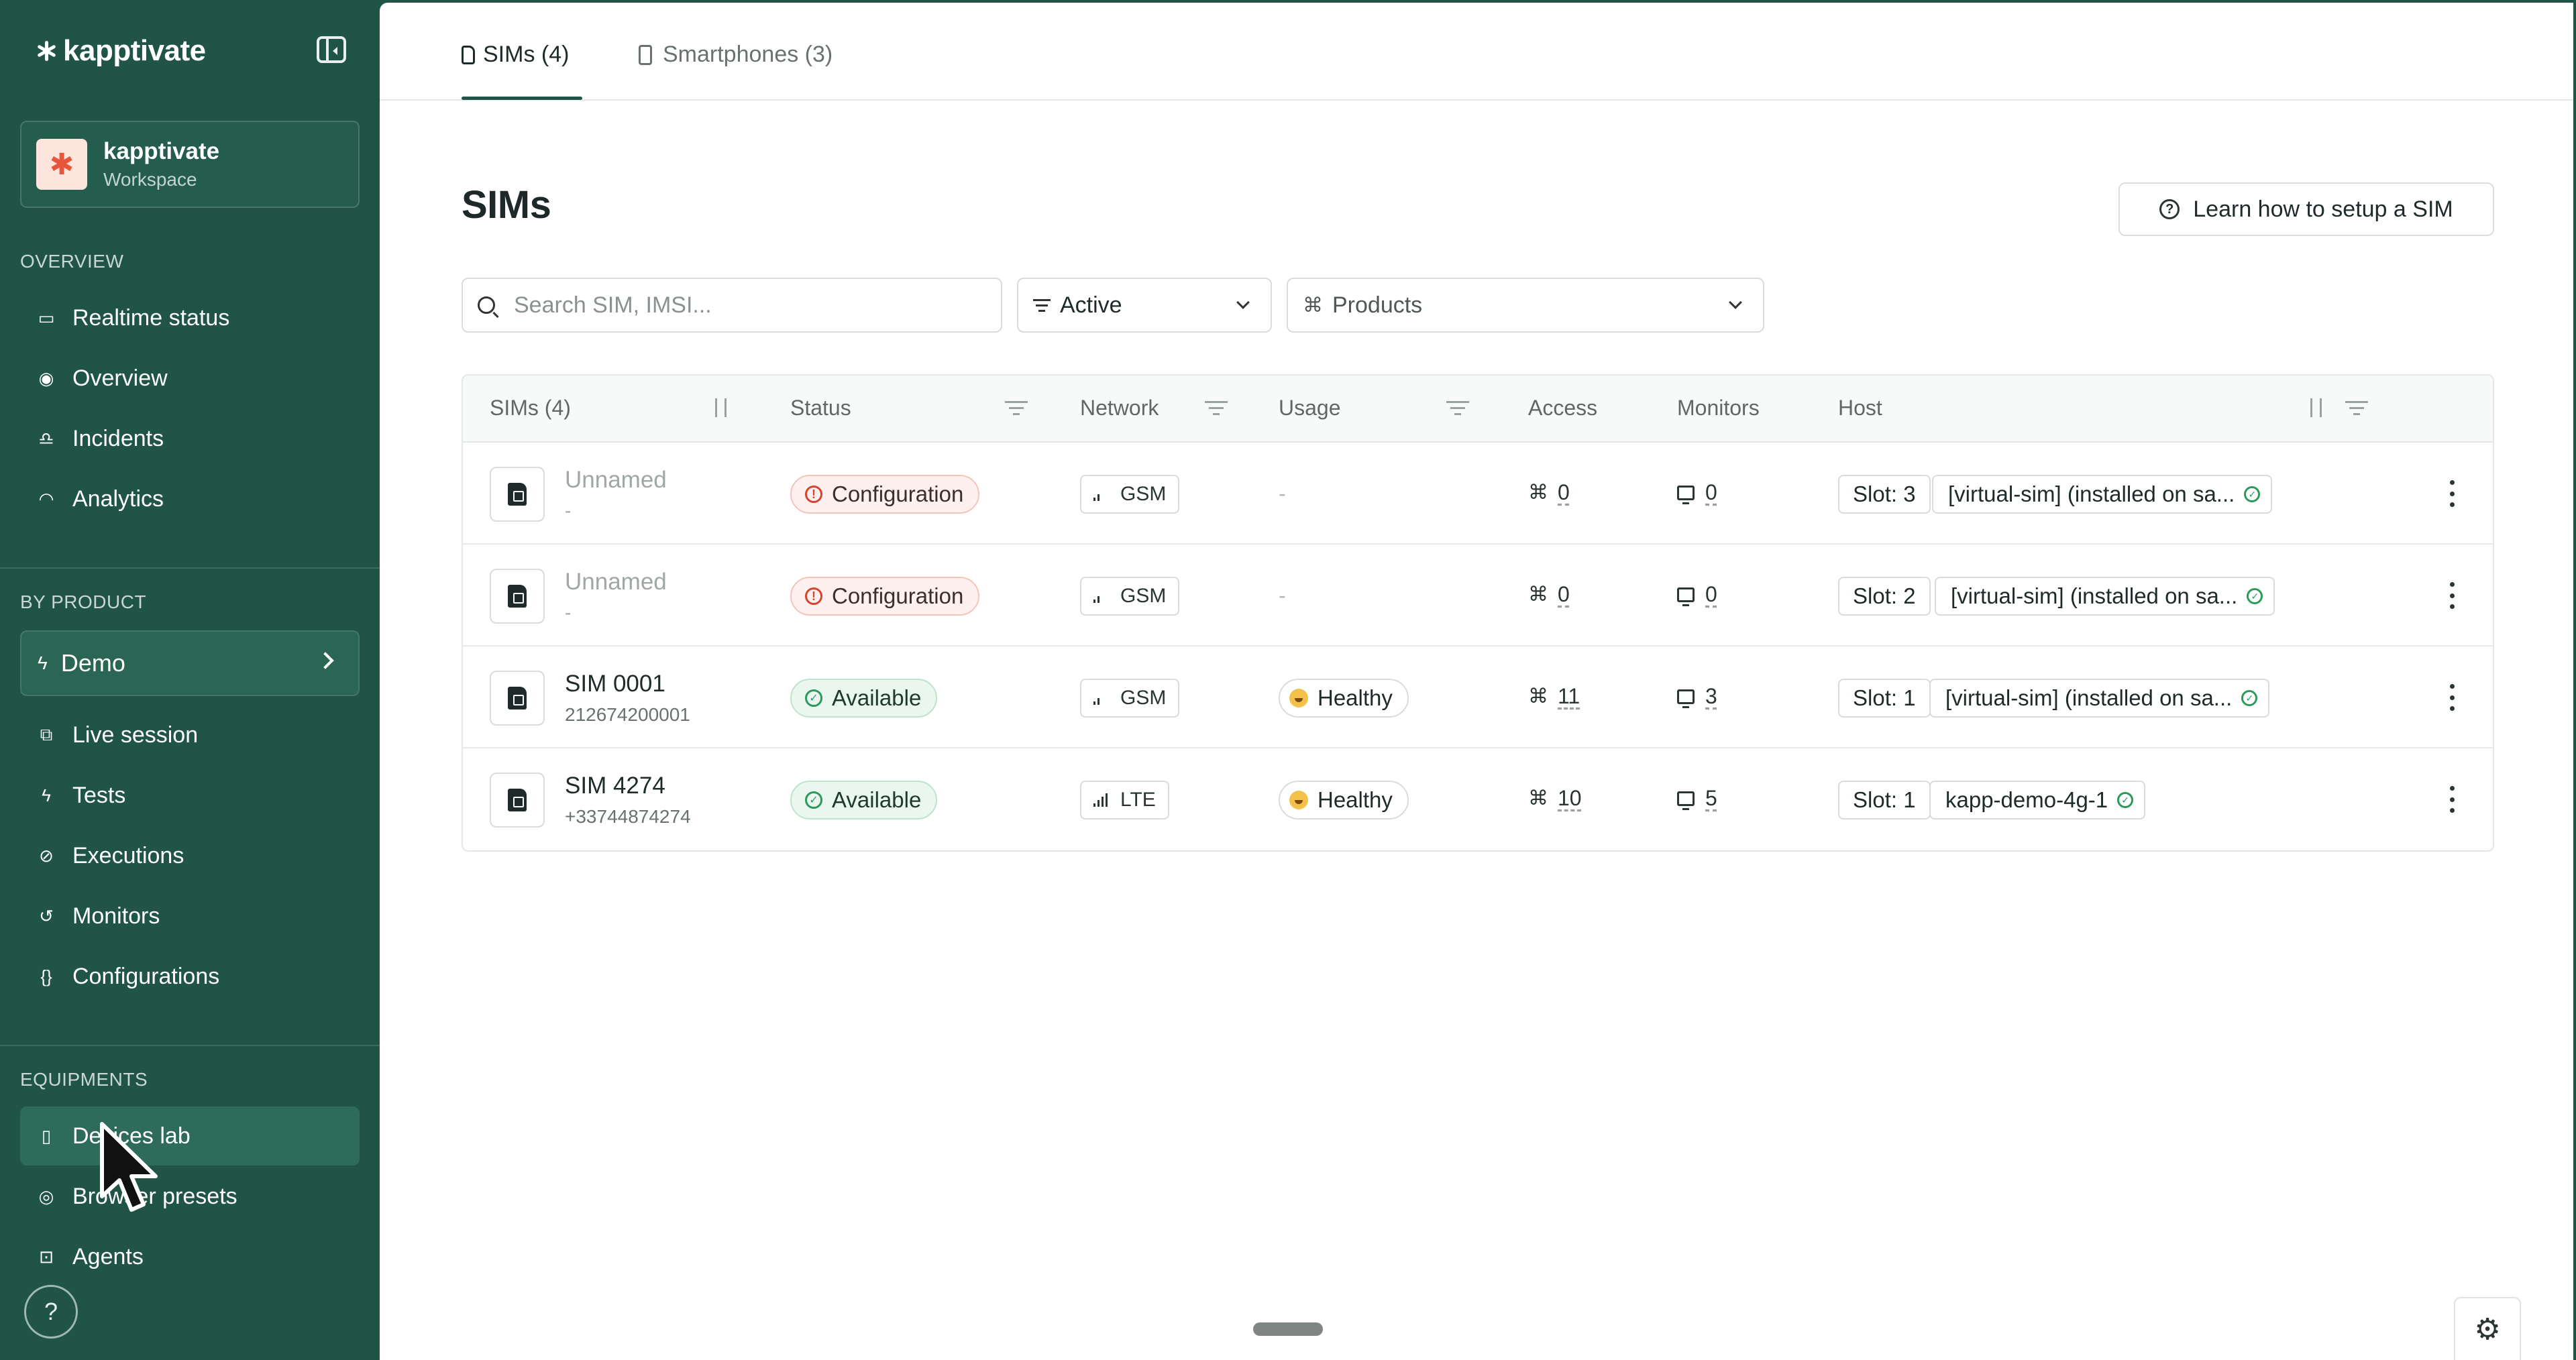 This screenshot has width=2576, height=1360. I want to click on tab-label: SIMs (4), so click(526, 54).